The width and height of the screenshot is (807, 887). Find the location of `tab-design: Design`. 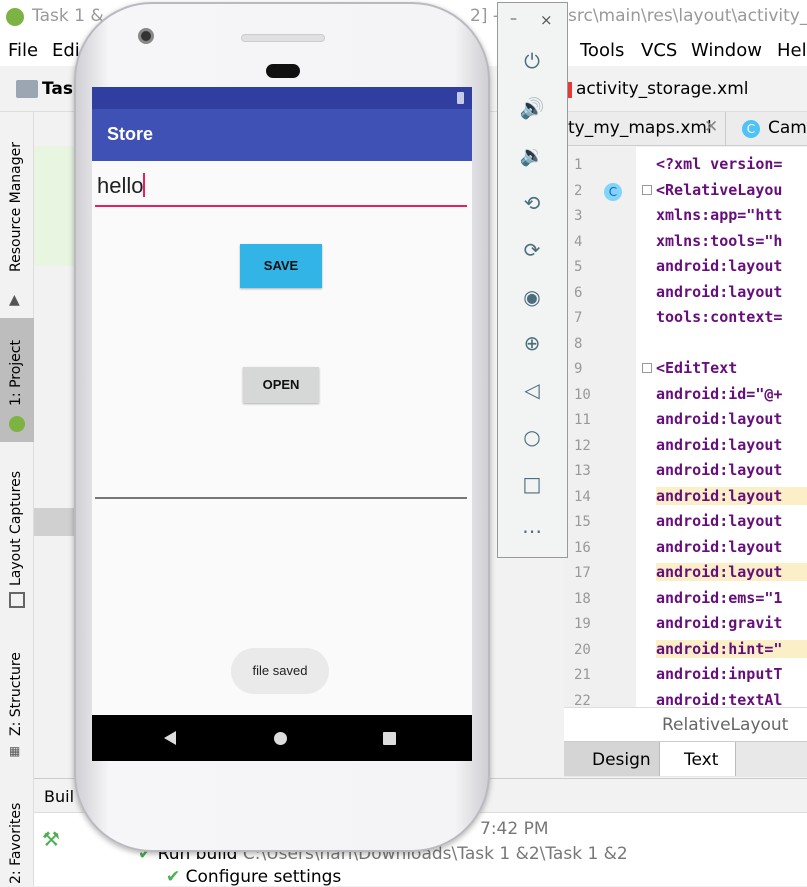

tab-design: Design is located at coordinates (612, 759).